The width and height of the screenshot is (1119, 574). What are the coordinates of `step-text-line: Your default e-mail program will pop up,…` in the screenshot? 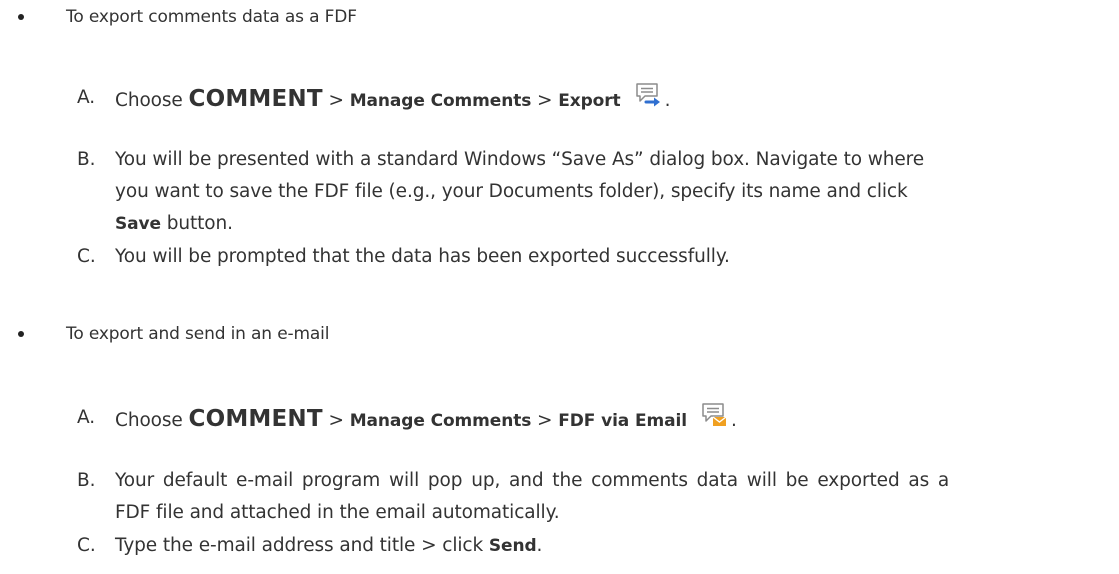 It's located at (532, 480).